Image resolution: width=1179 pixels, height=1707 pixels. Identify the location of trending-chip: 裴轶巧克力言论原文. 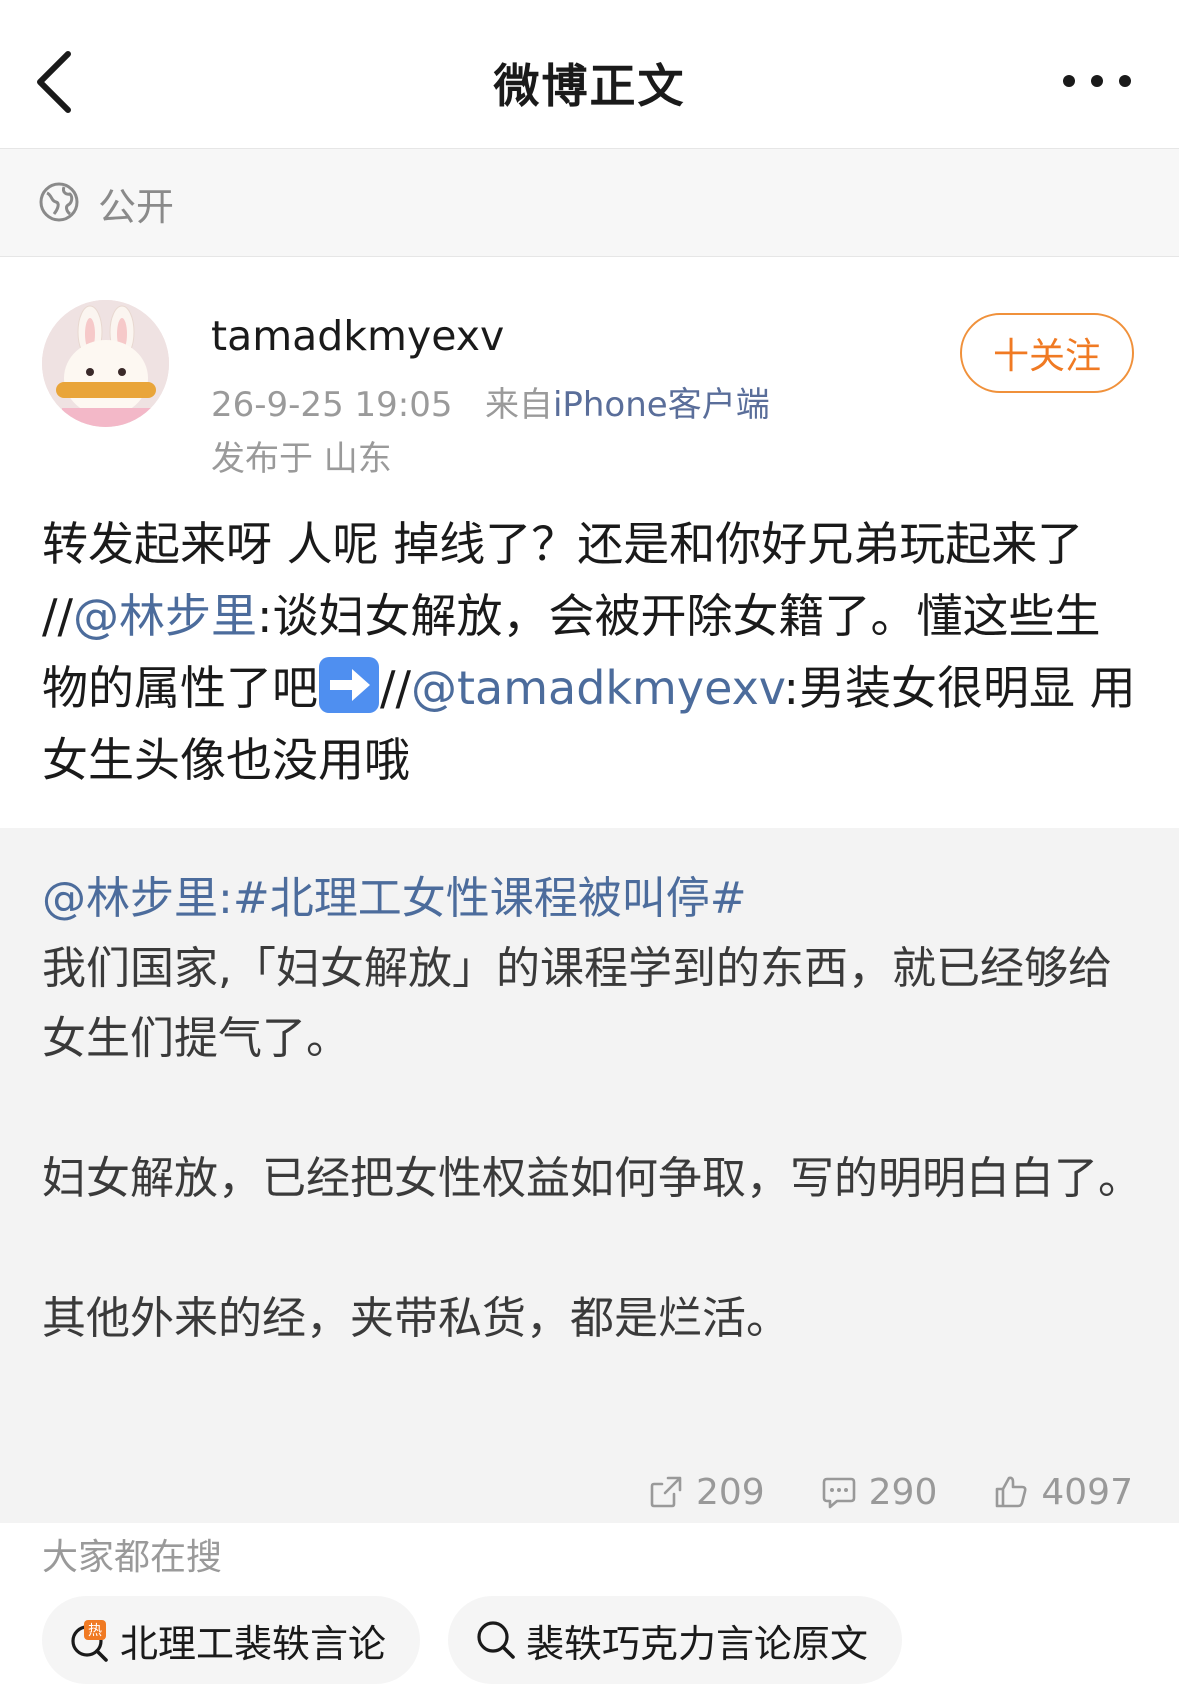
(675, 1640).